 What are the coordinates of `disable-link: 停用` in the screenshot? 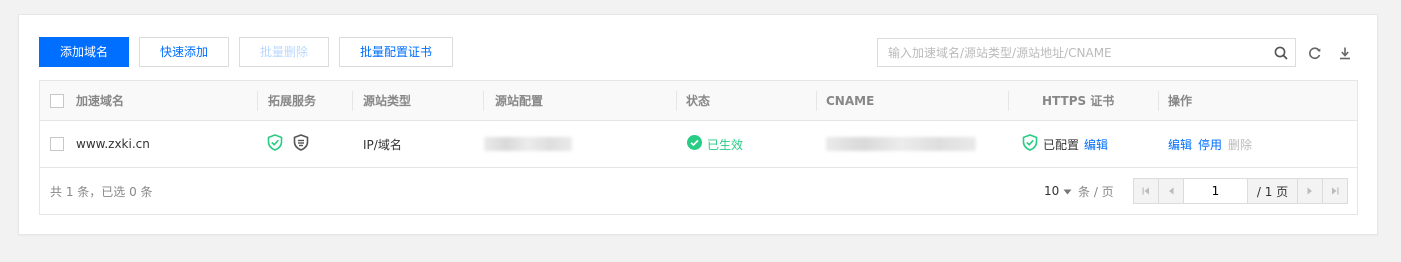 It's located at (1210, 144).